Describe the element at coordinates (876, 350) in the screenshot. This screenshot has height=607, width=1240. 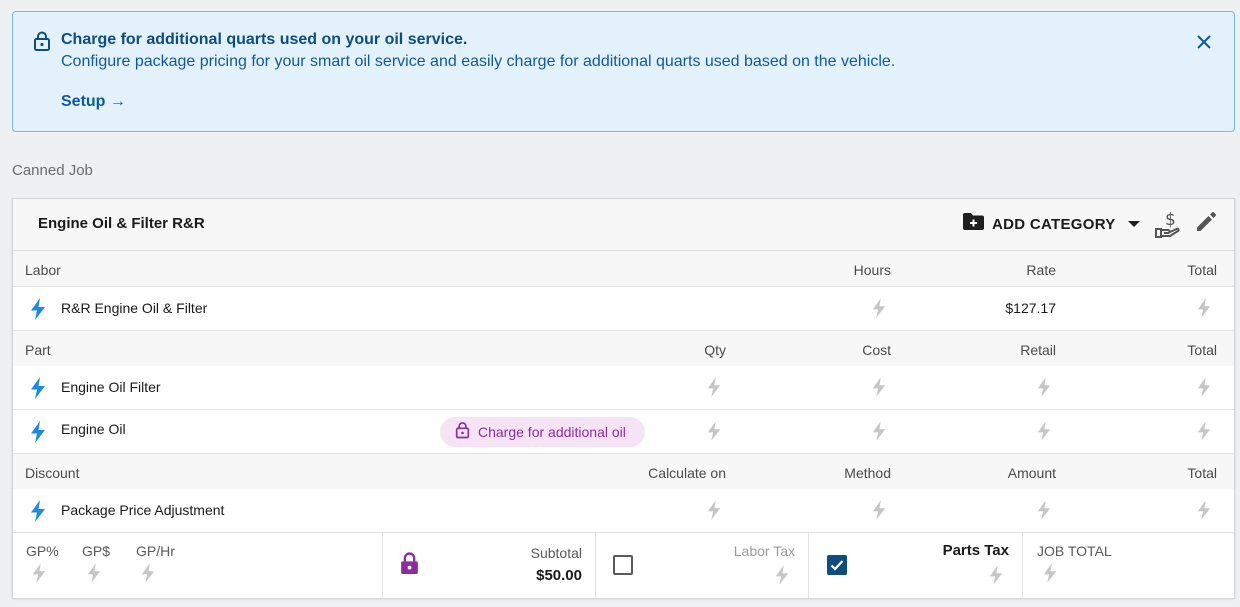
I see `part-header-cost: Cost` at that location.